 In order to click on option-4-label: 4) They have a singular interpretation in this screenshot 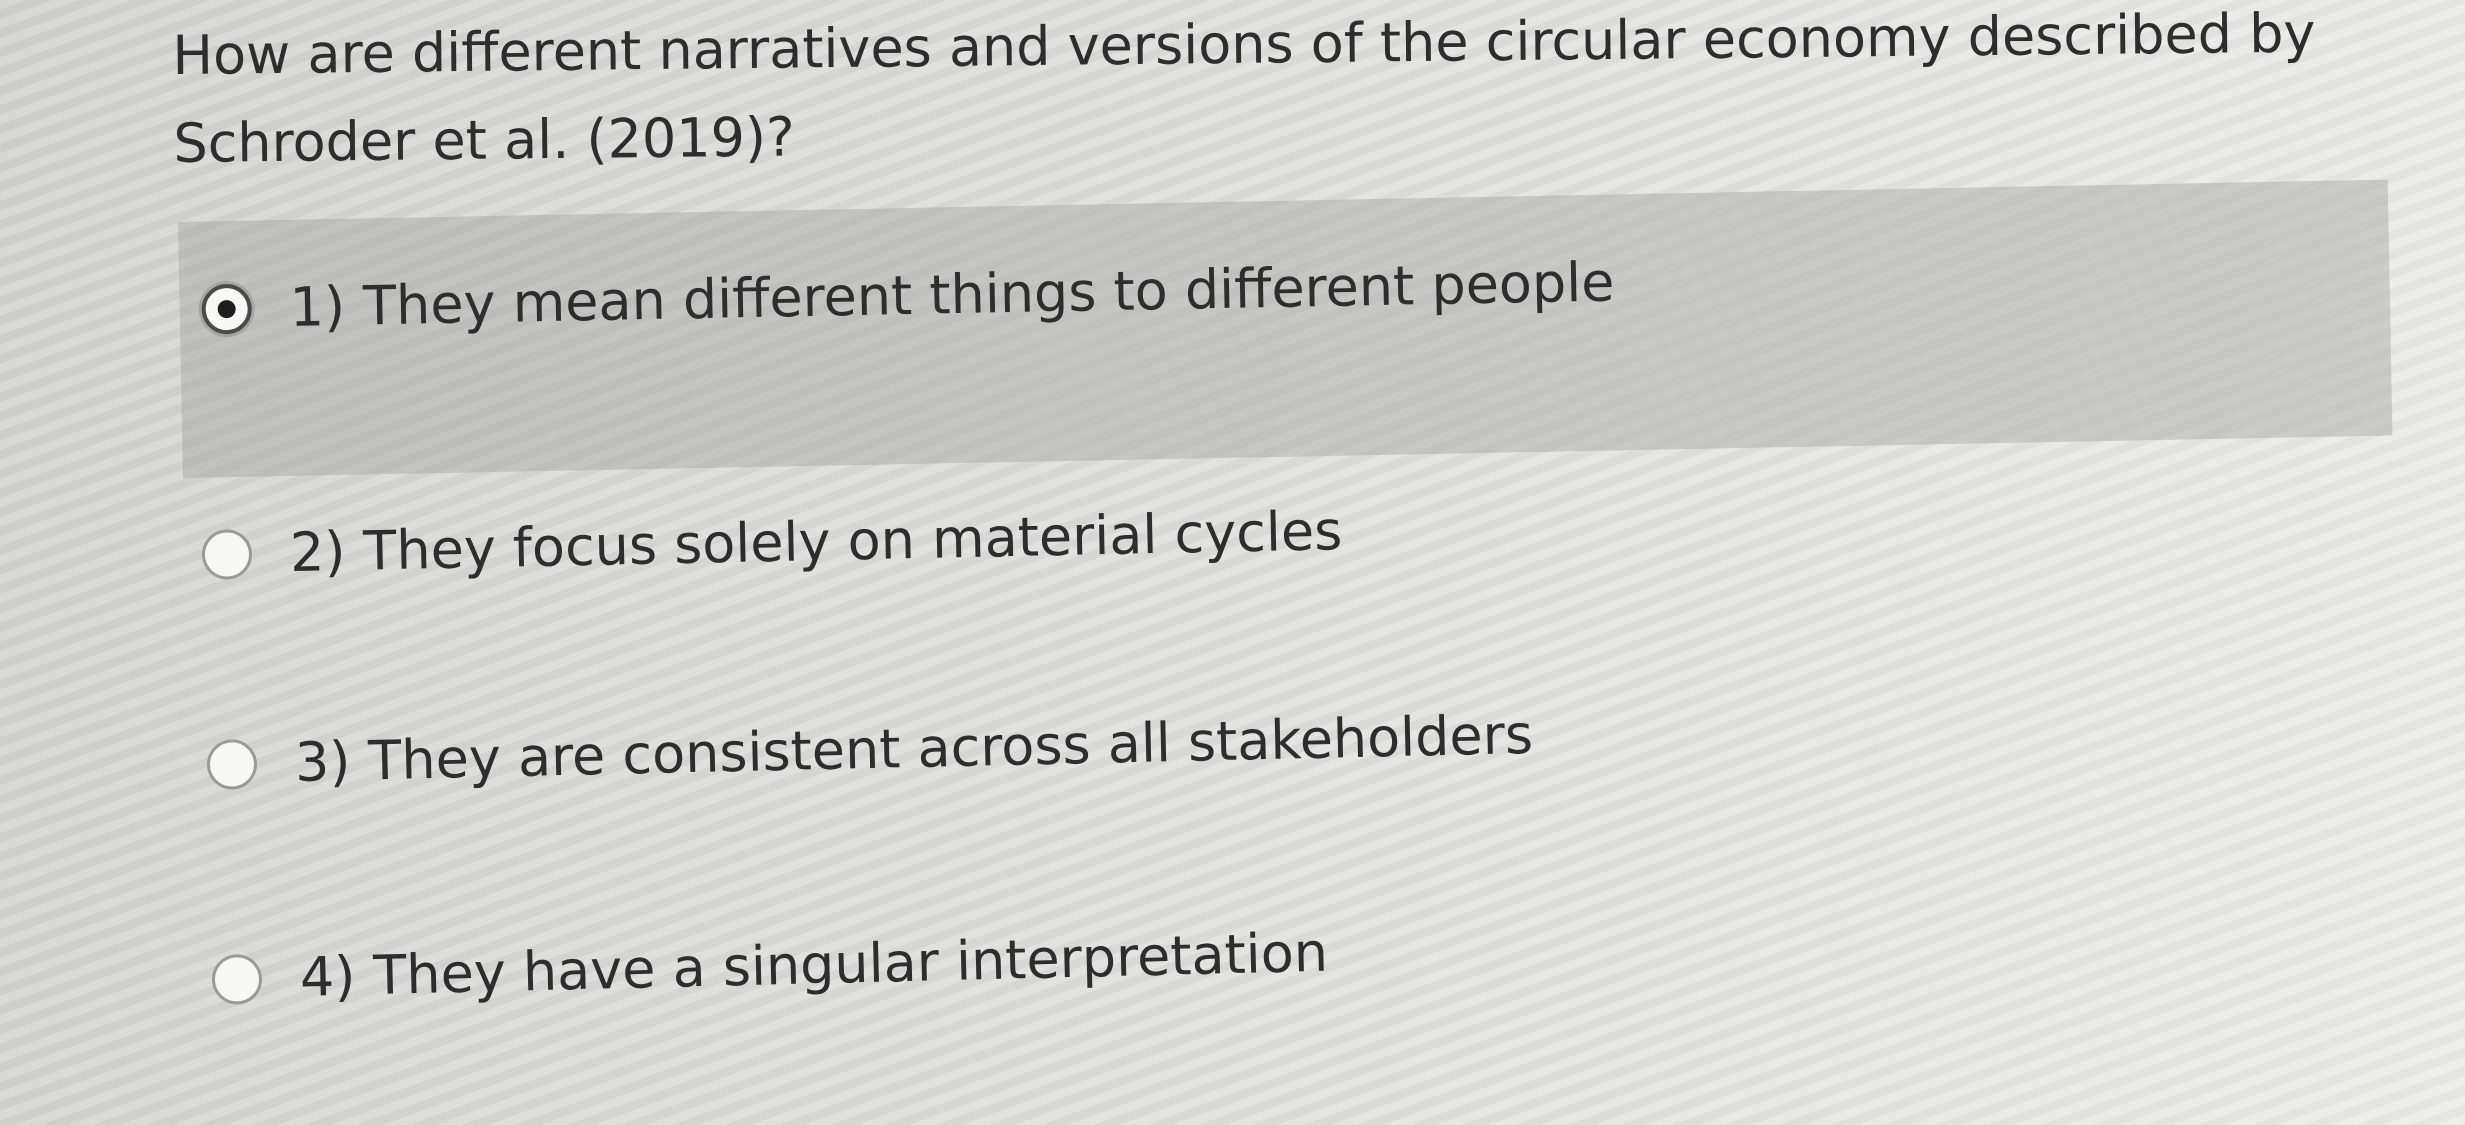, I will do `click(814, 965)`.